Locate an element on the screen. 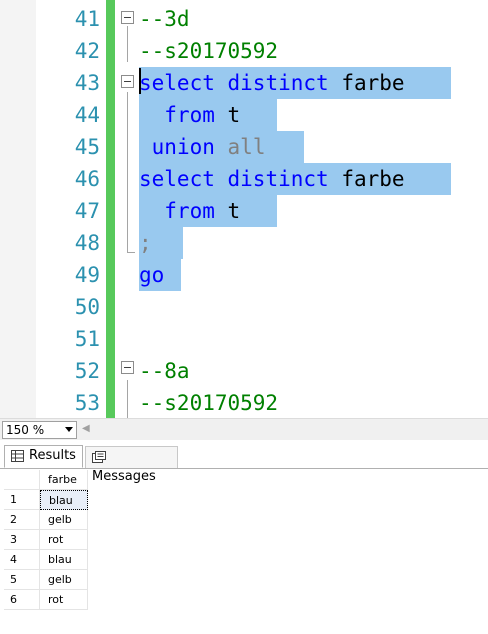 The image size is (488, 634). code-line: --3d is located at coordinates (164, 19).